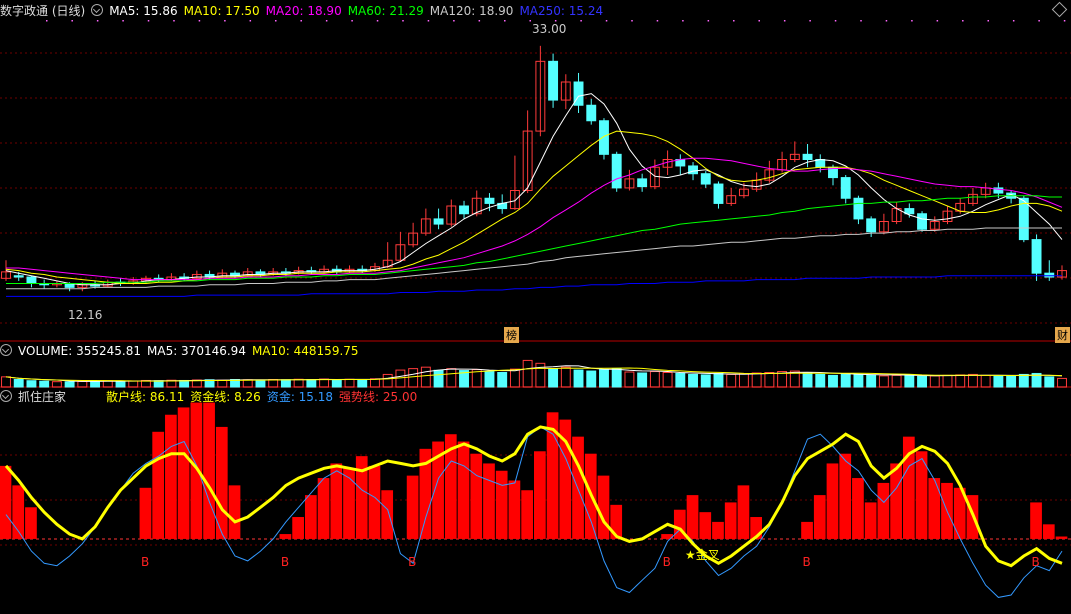 The image size is (1071, 614). Describe the element at coordinates (79, 351) in the screenshot. I see `volume-label: VOLUME: 355245.81` at that location.